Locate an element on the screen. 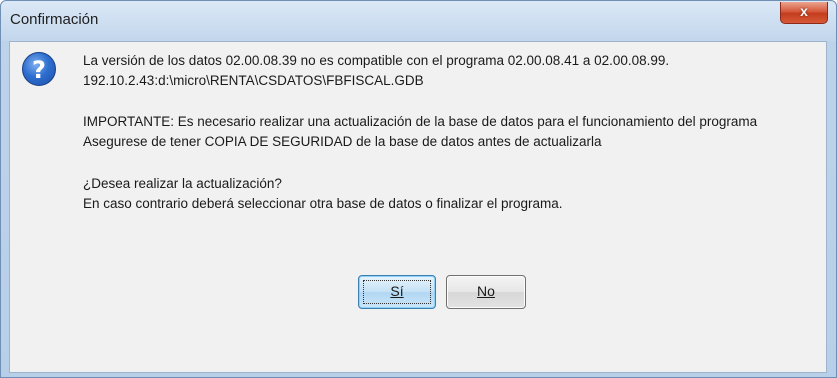 This screenshot has height=378, width=837. focus-indicator is located at coordinates (397, 292).